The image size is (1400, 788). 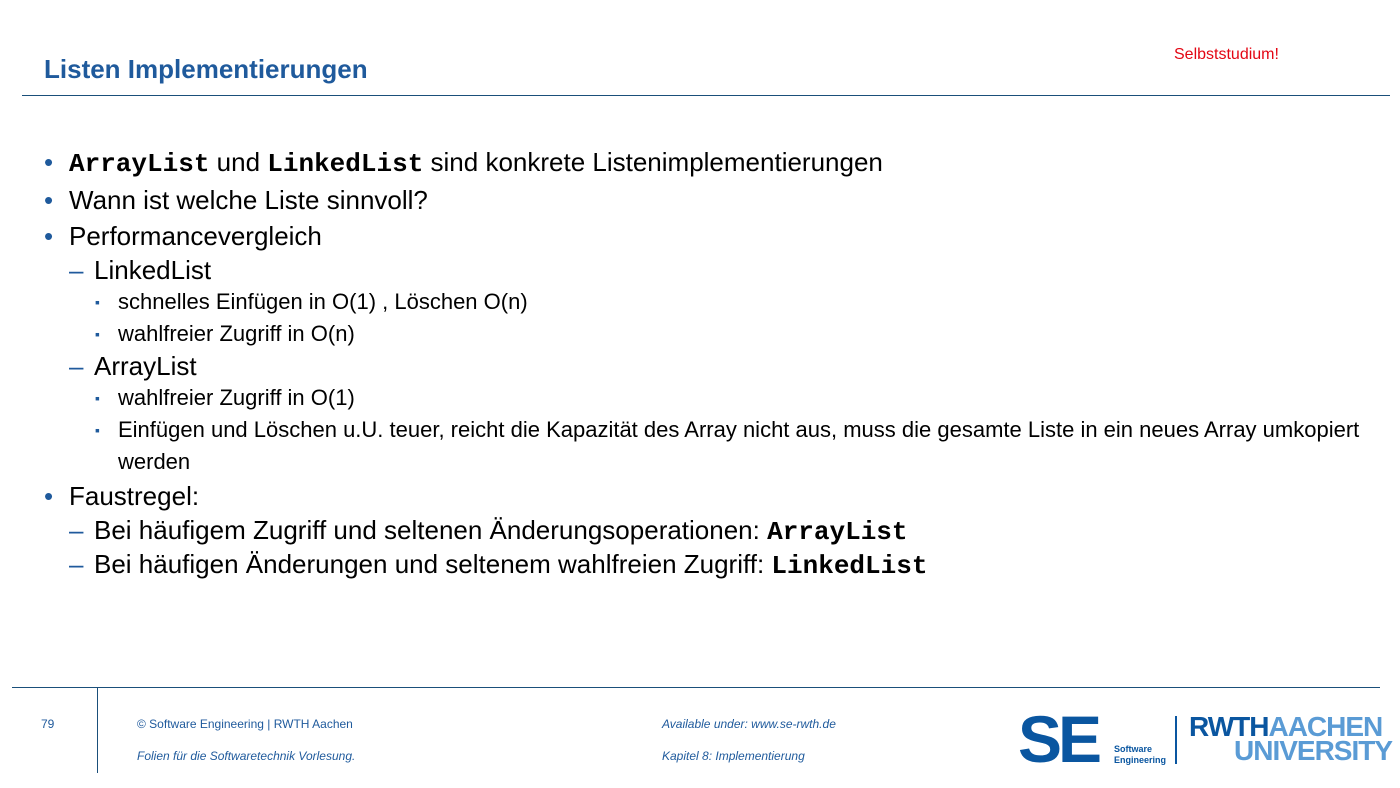 What do you see at coordinates (1080, 739) in the screenshot?
I see `se-logo-e: E` at bounding box center [1080, 739].